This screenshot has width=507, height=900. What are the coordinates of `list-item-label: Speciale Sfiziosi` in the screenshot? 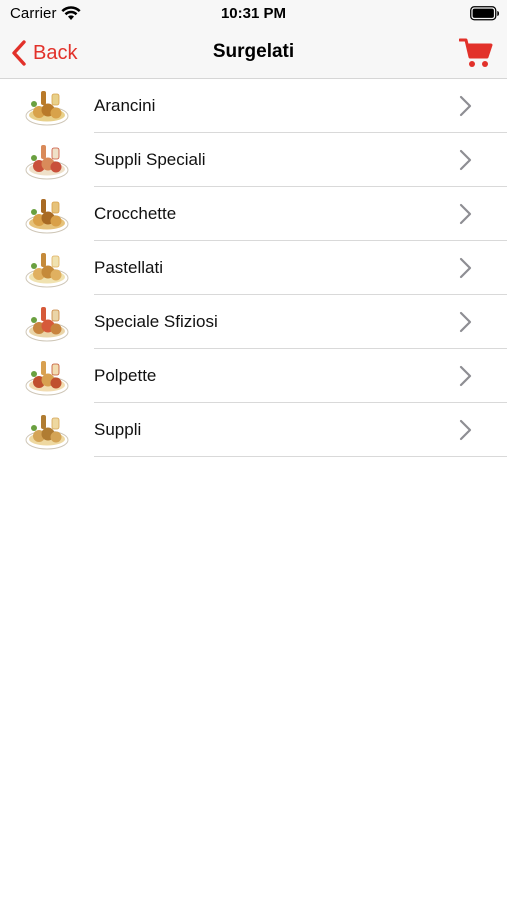 It's located at (156, 321).